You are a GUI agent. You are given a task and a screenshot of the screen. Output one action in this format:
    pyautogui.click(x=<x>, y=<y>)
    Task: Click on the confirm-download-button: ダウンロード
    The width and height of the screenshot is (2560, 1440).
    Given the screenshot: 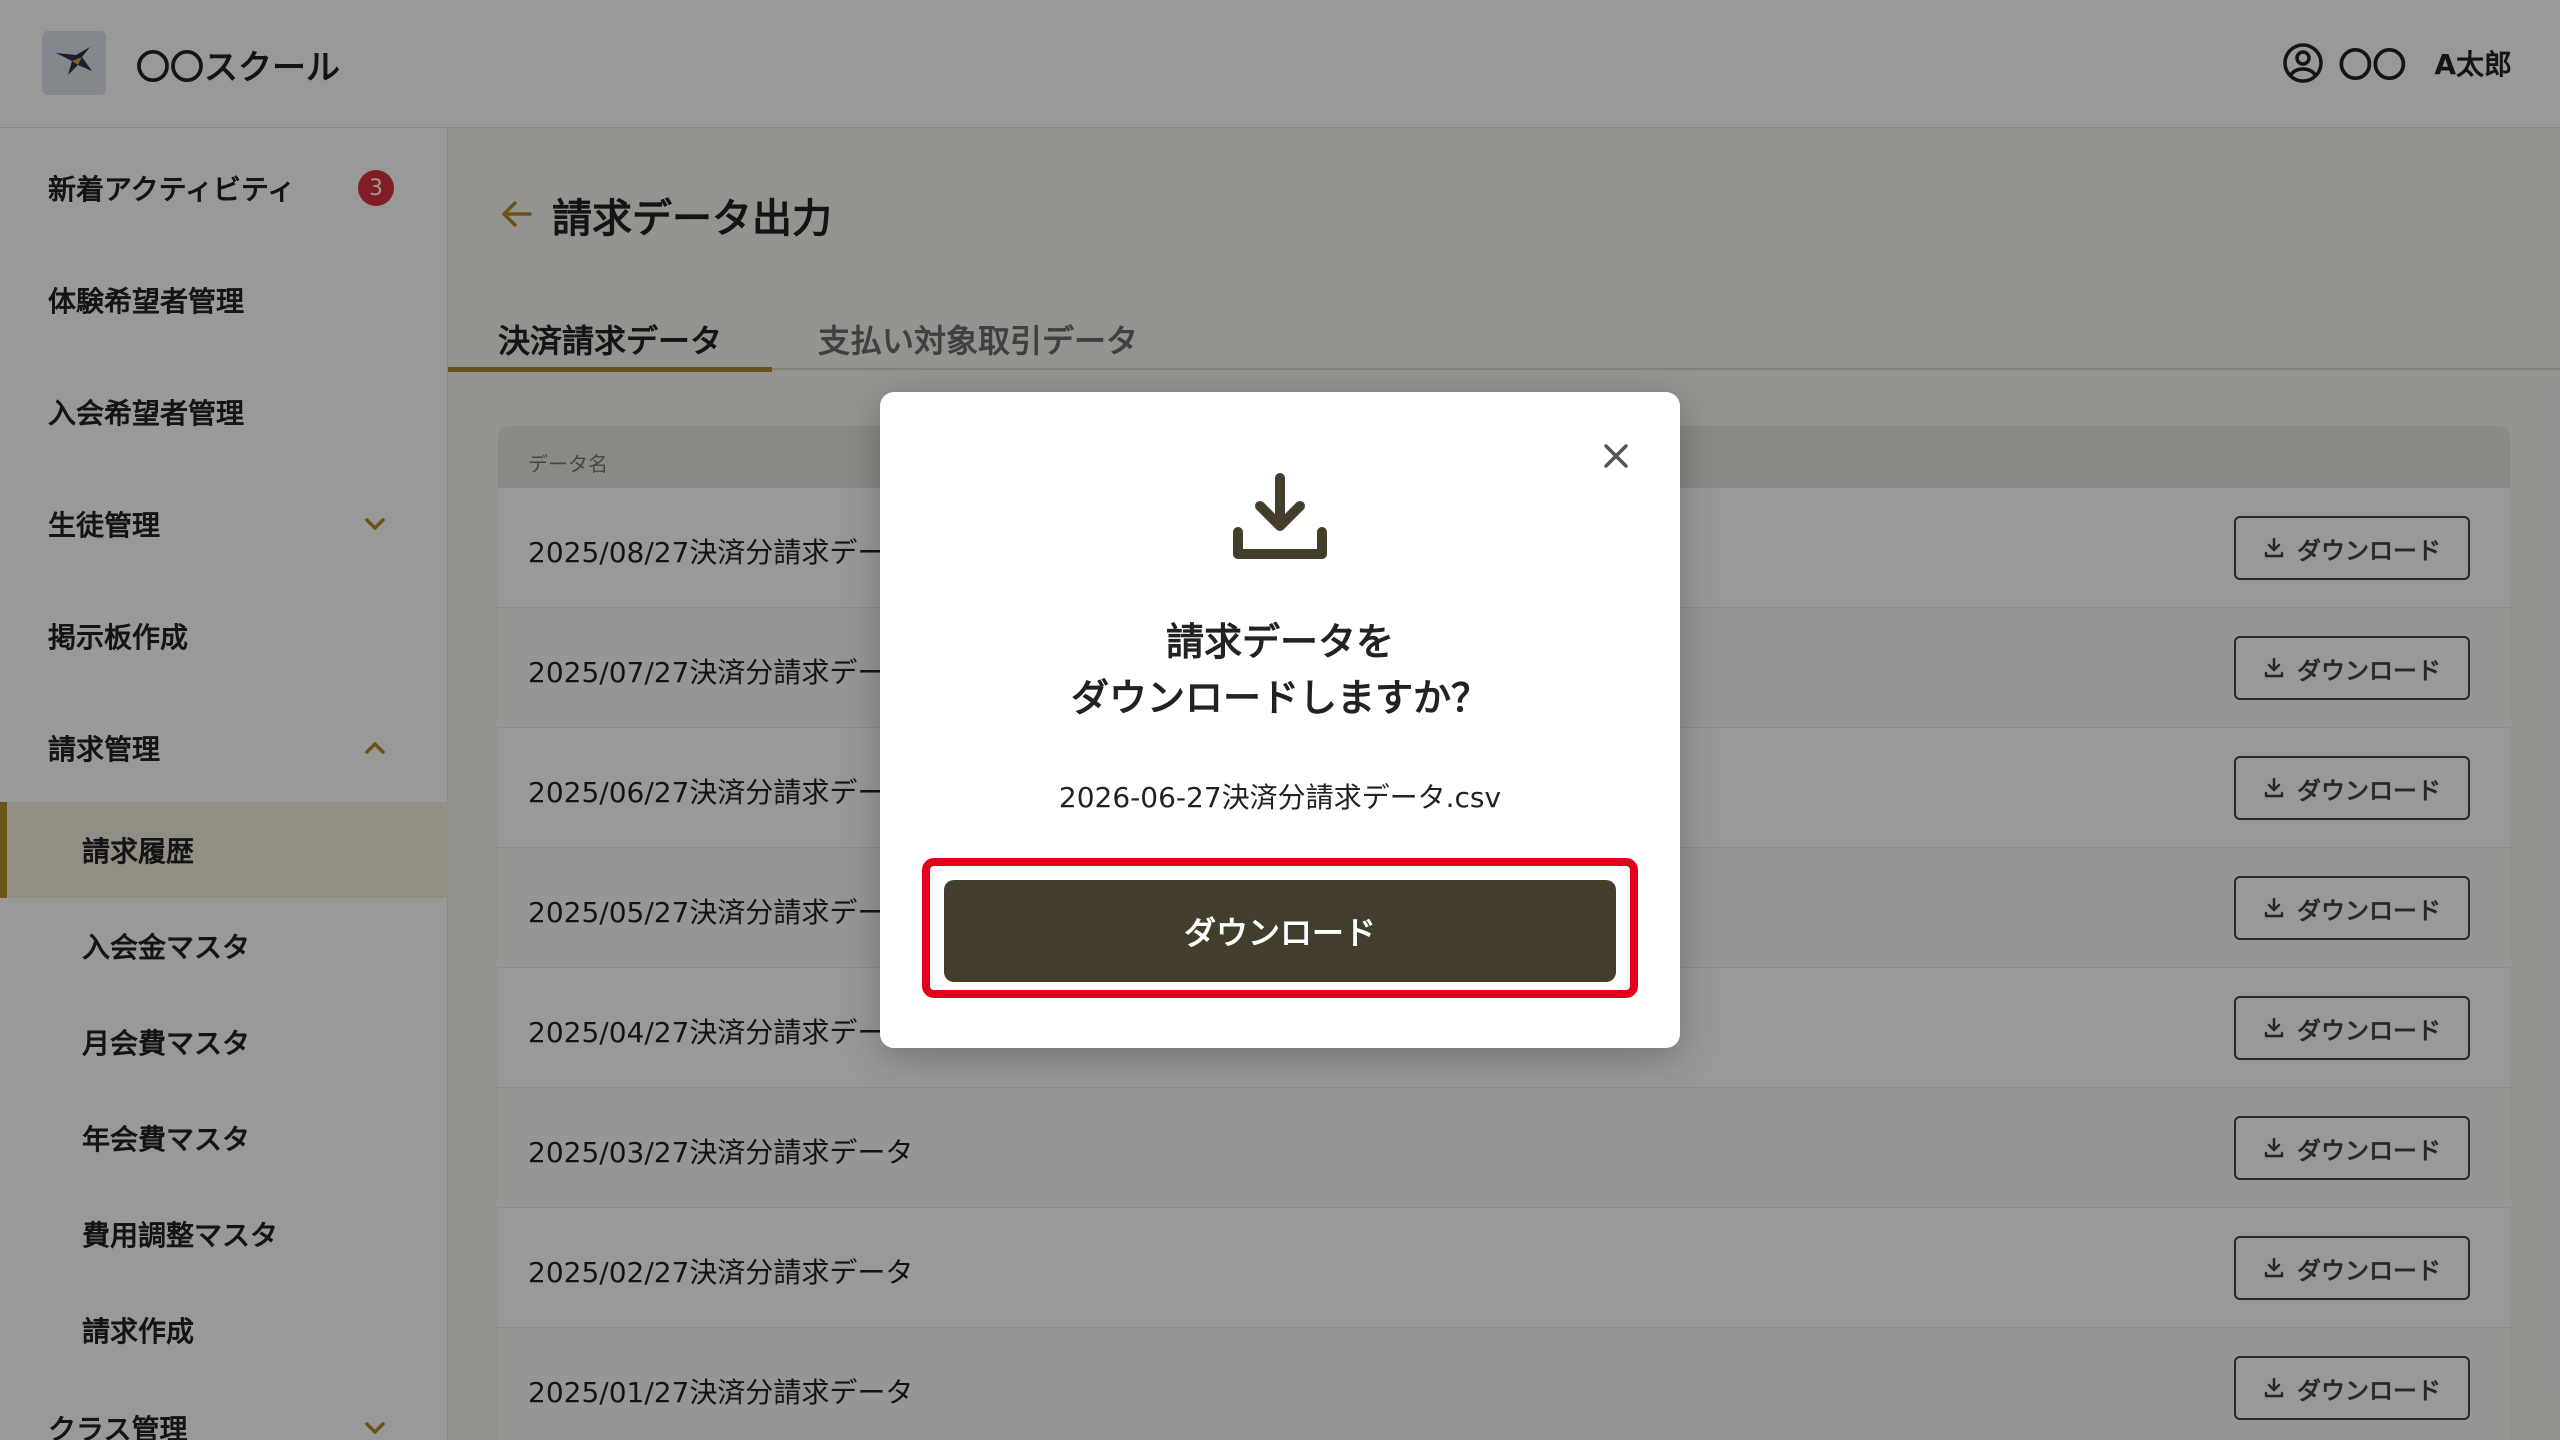 What is the action you would take?
    pyautogui.click(x=1280, y=931)
    